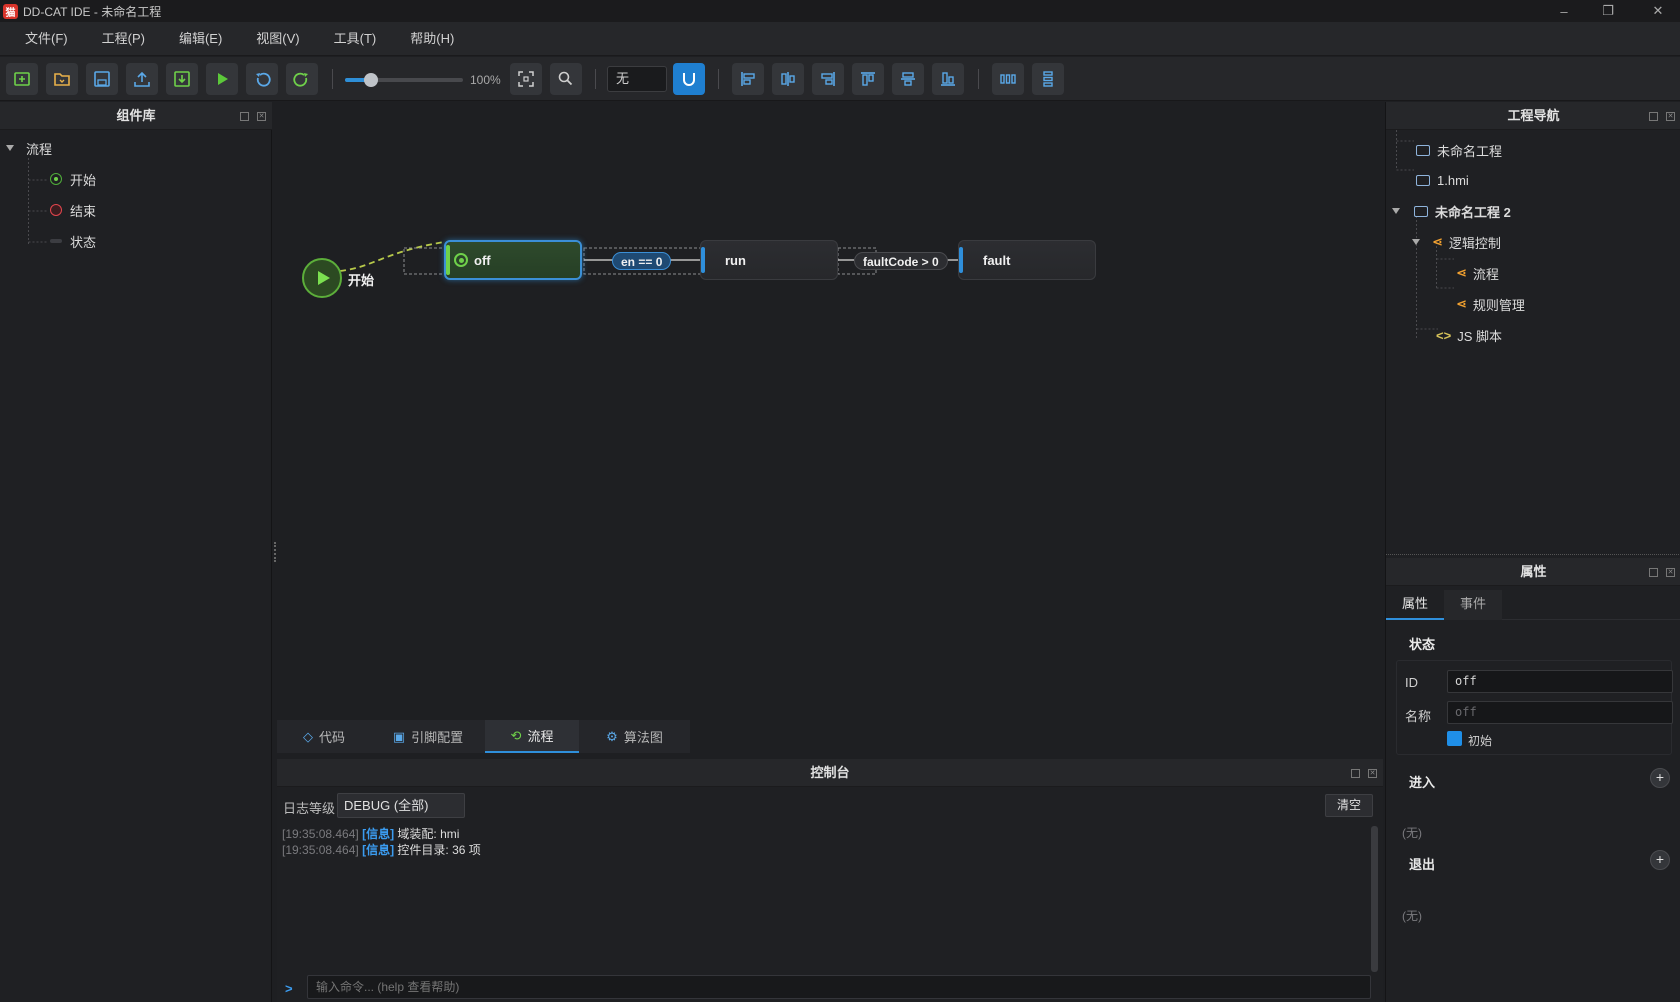  What do you see at coordinates (1477, 273) in the screenshot?
I see `nav-item-flow: ⋖ 流程` at bounding box center [1477, 273].